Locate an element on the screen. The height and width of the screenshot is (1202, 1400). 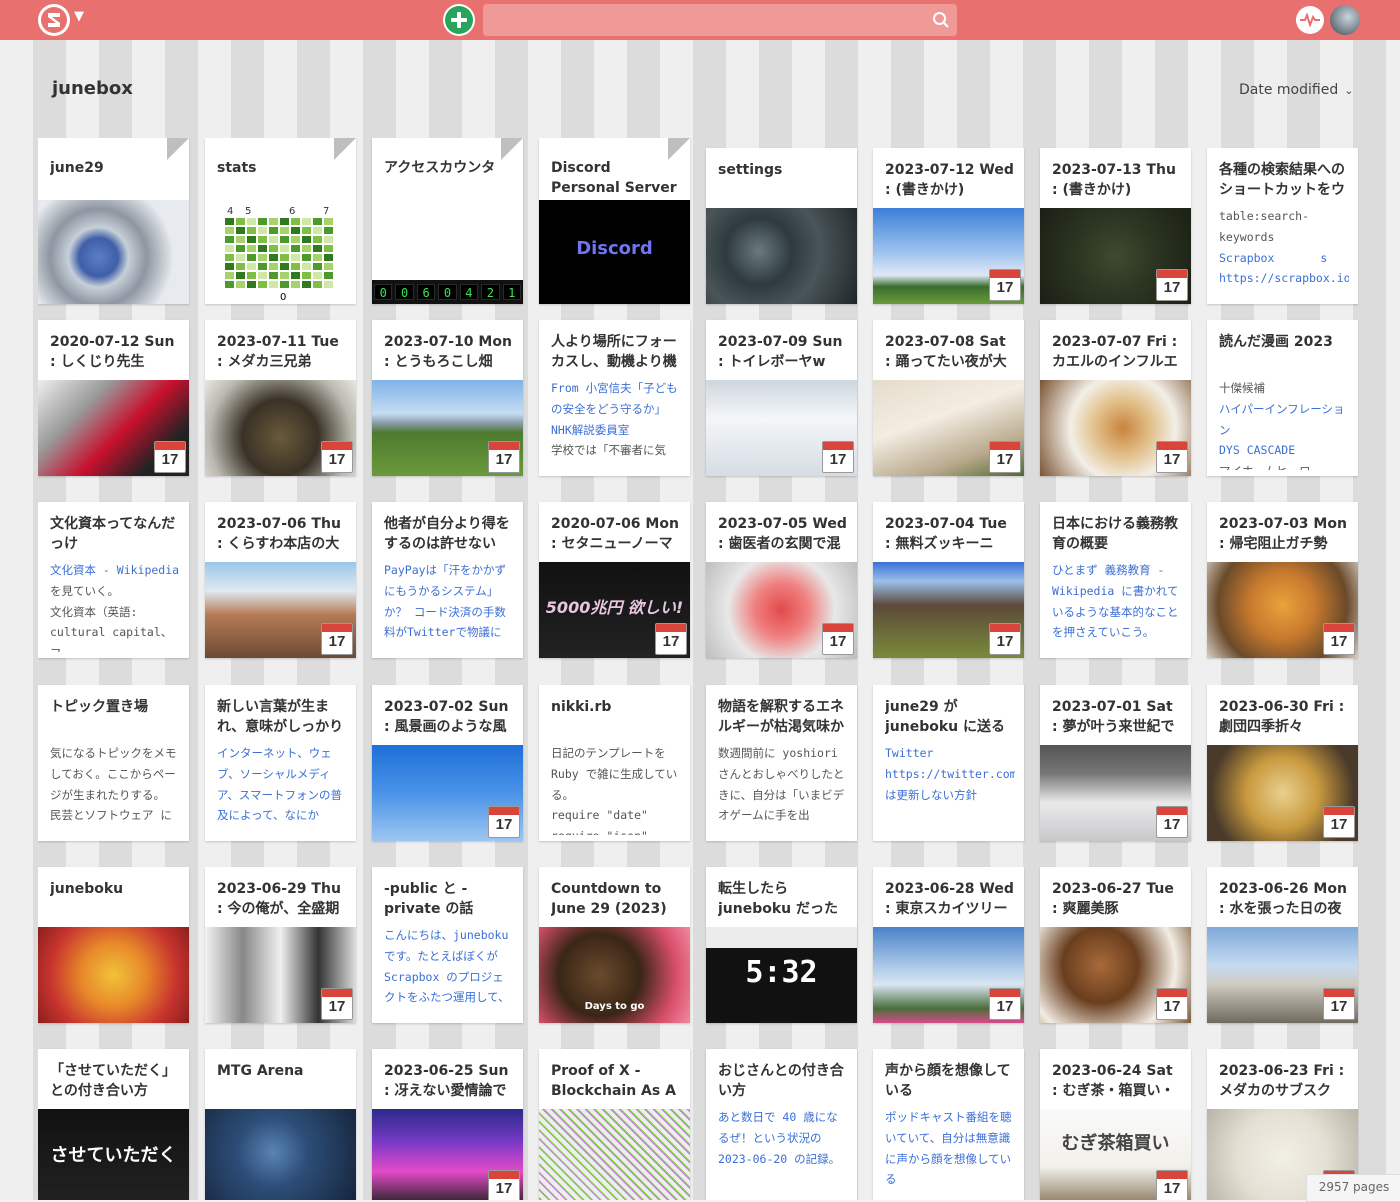
page-card: Proof of X - Blockchain As A is located at coordinates (614, 1124).